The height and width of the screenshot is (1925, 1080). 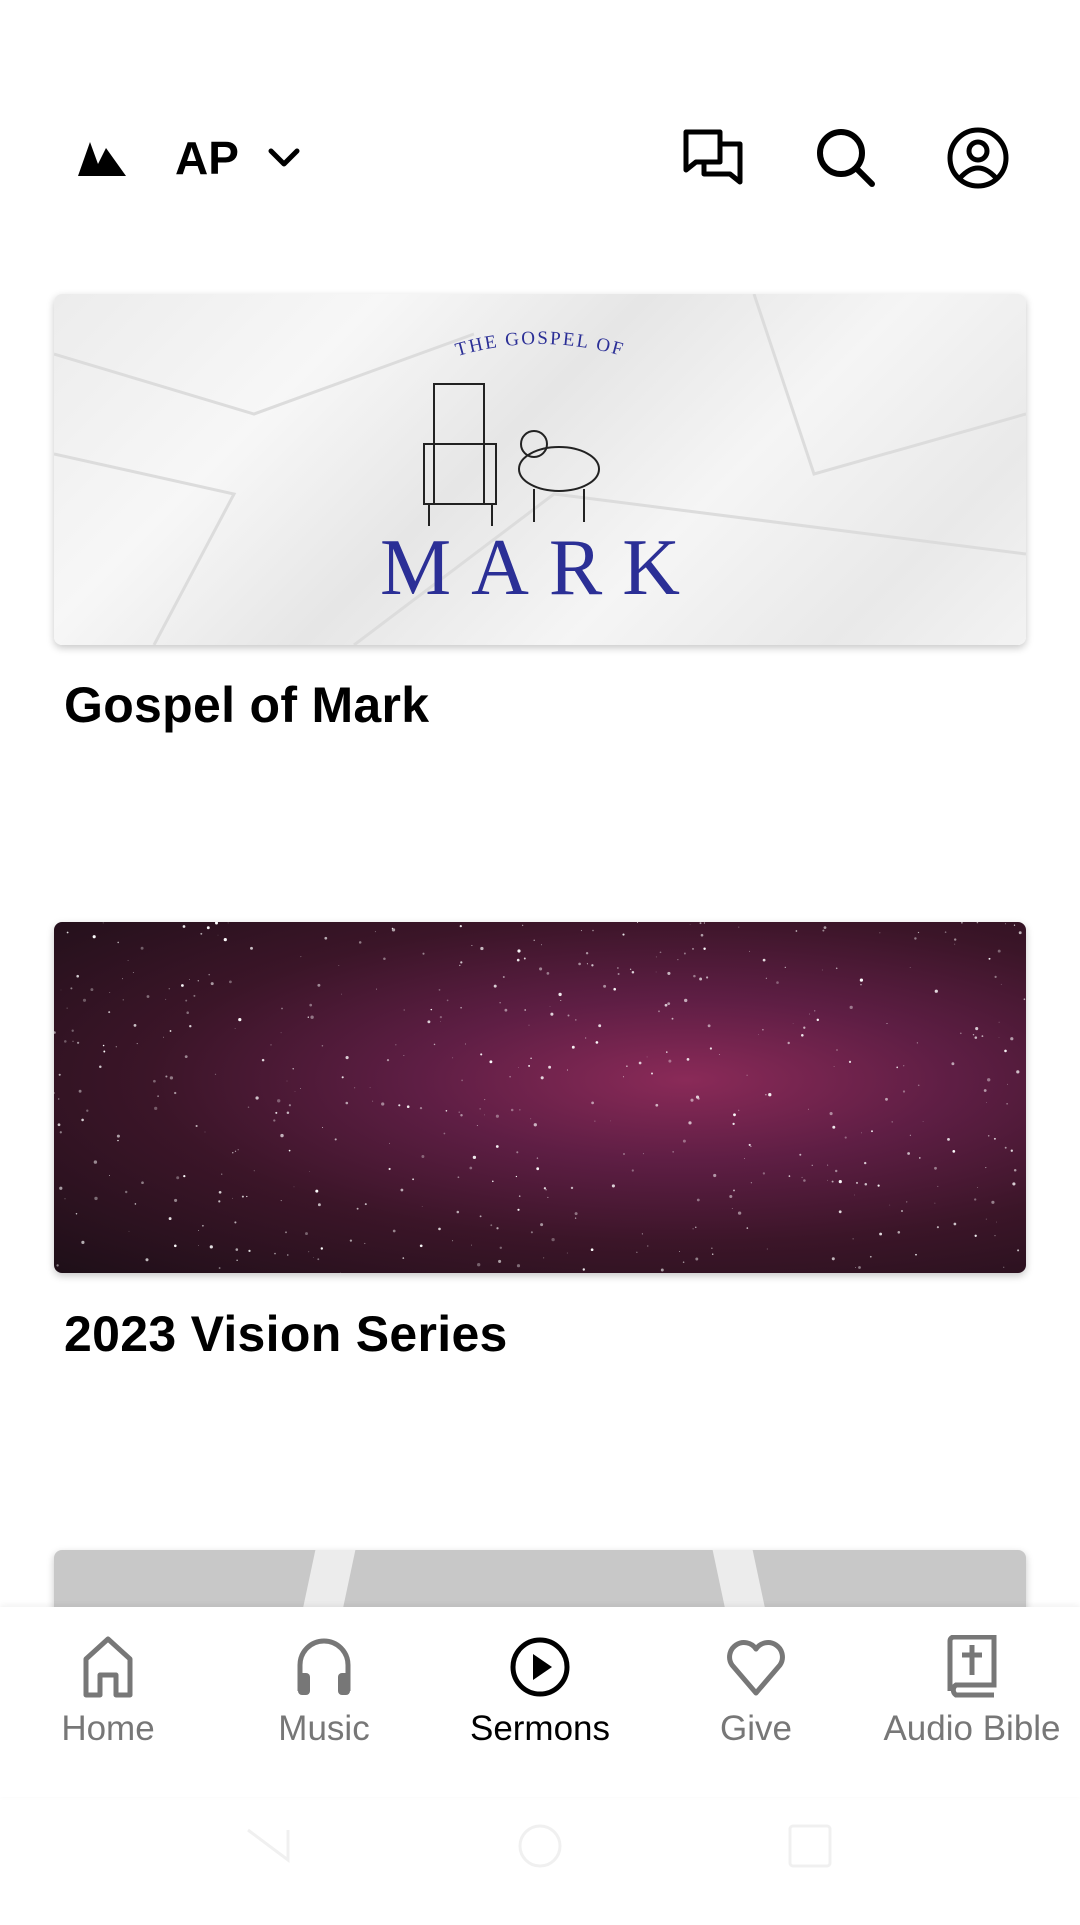 I want to click on nav-give: Give, so click(x=756, y=1702).